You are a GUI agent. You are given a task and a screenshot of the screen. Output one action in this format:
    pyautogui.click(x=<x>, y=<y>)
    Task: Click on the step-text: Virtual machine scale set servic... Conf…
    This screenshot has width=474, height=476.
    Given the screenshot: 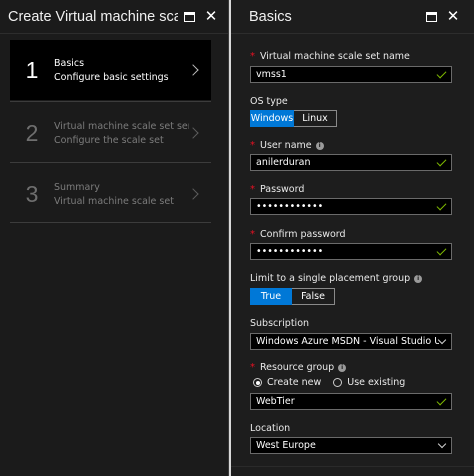 What is the action you would take?
    pyautogui.click(x=121, y=133)
    